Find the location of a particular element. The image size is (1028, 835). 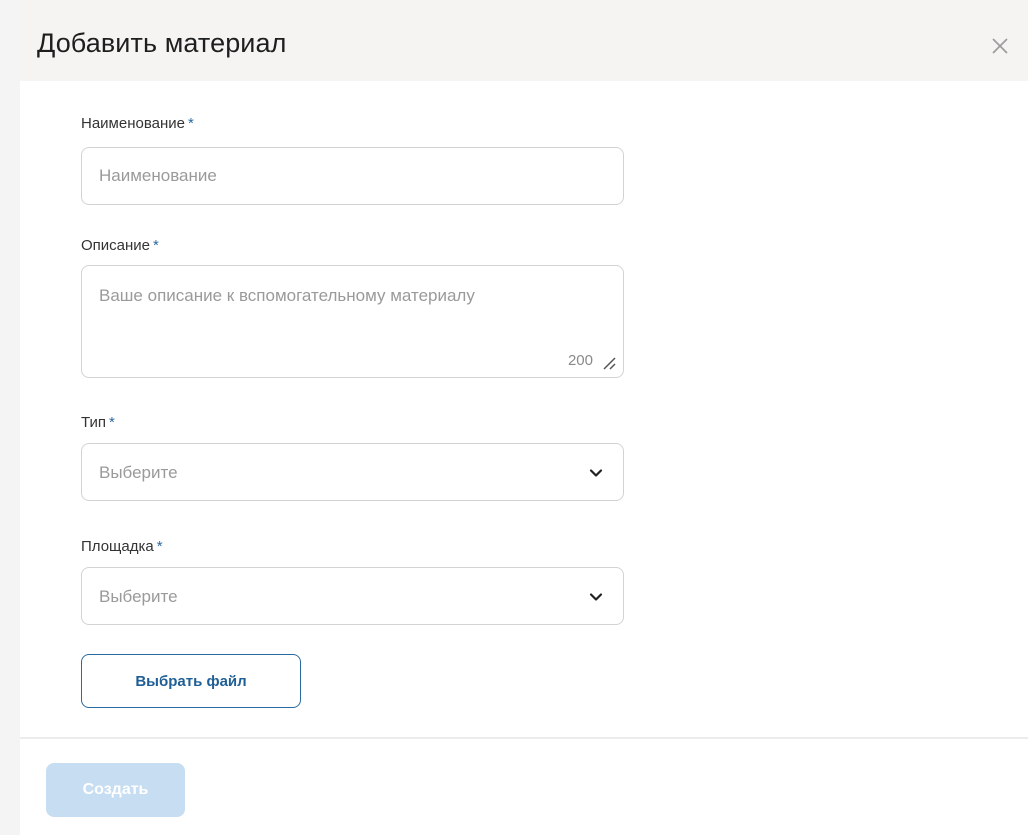

venue-select: Выберите is located at coordinates (352, 596).